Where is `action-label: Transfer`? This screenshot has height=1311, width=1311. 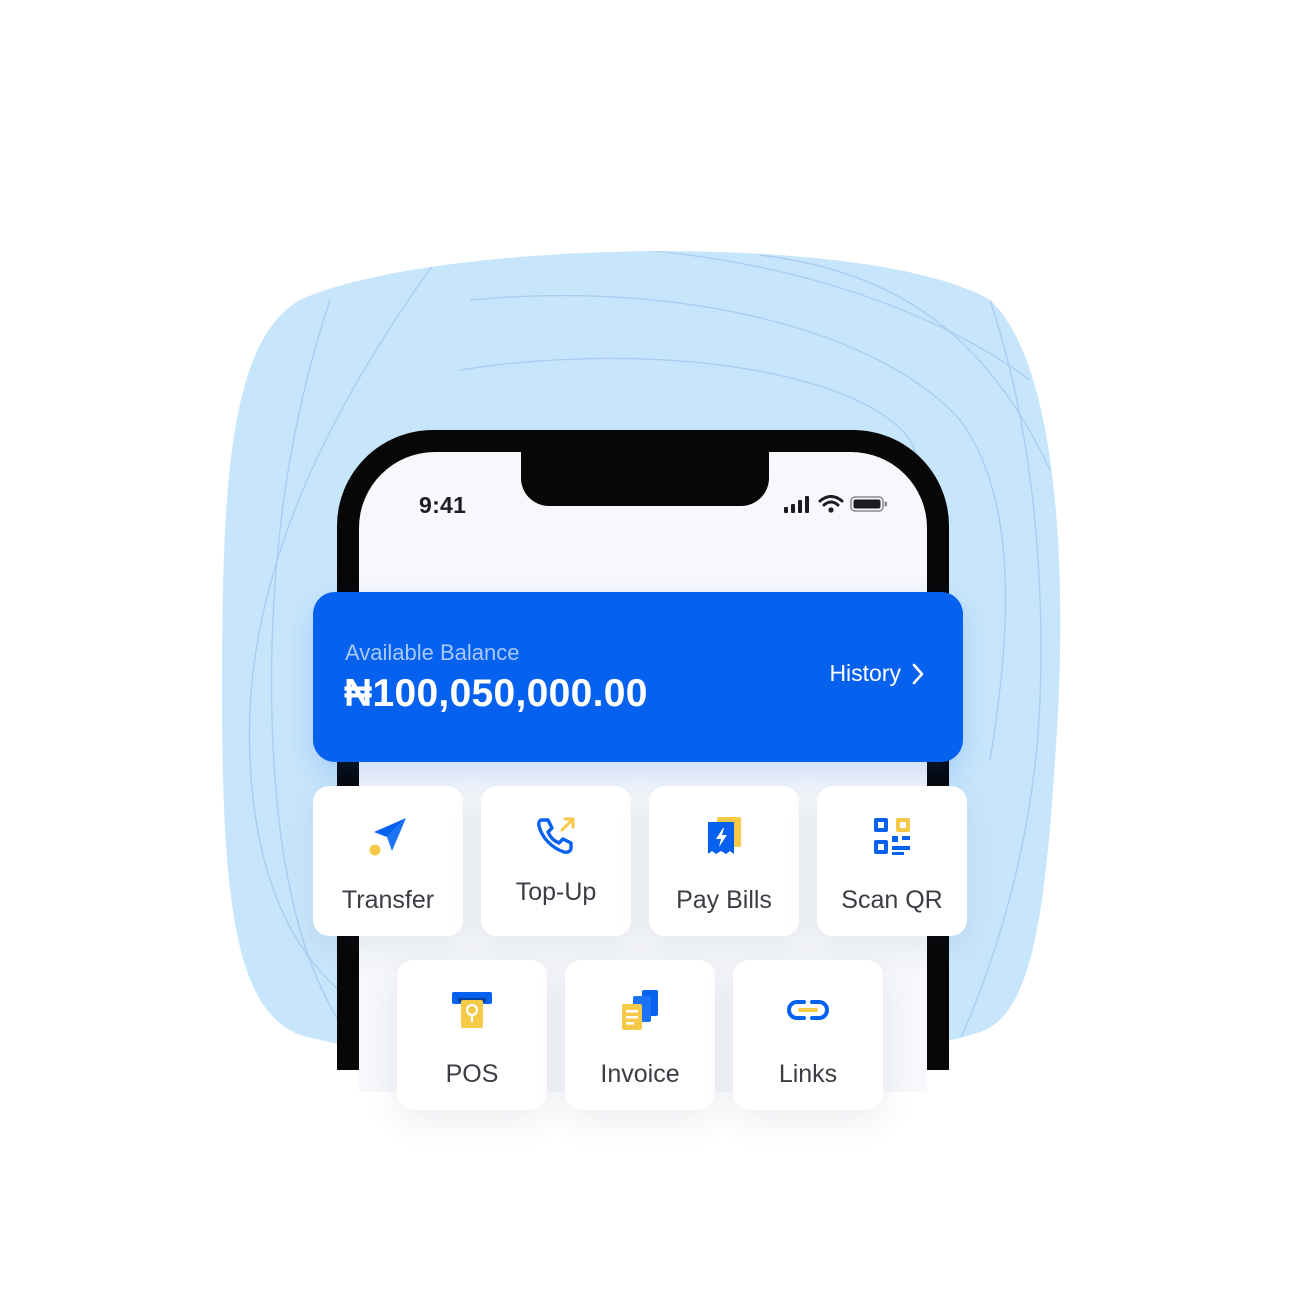 action-label: Transfer is located at coordinates (388, 900).